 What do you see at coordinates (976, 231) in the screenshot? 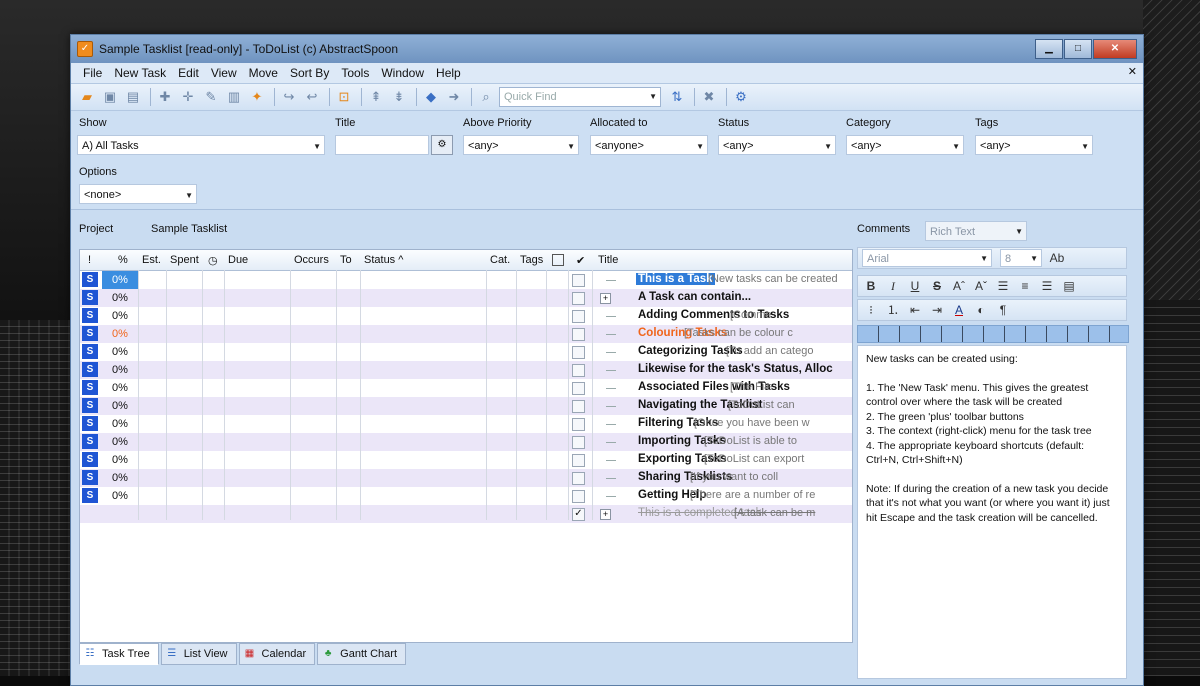
I see `comment-format-combo: Rich Text ▼` at bounding box center [976, 231].